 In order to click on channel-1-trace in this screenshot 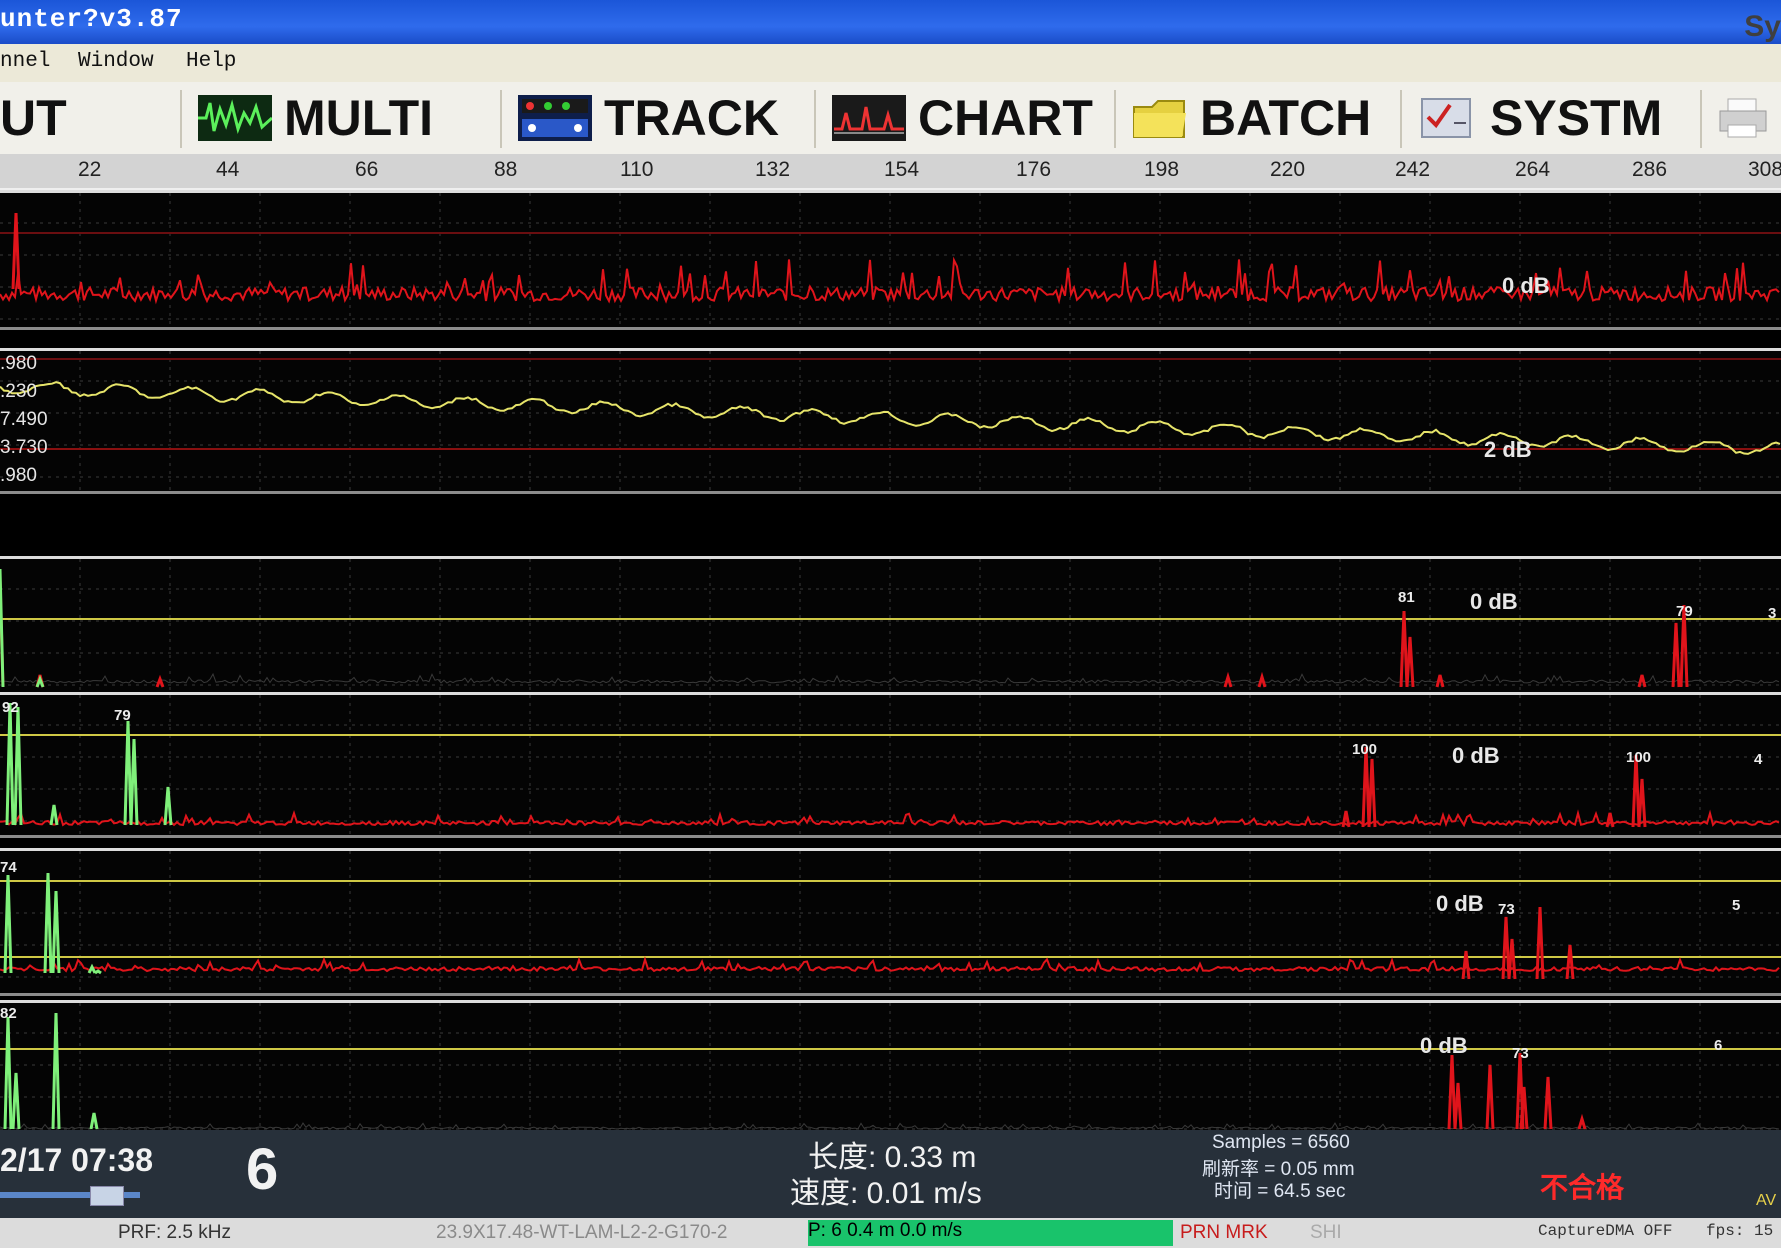, I will do `click(890, 260)`.